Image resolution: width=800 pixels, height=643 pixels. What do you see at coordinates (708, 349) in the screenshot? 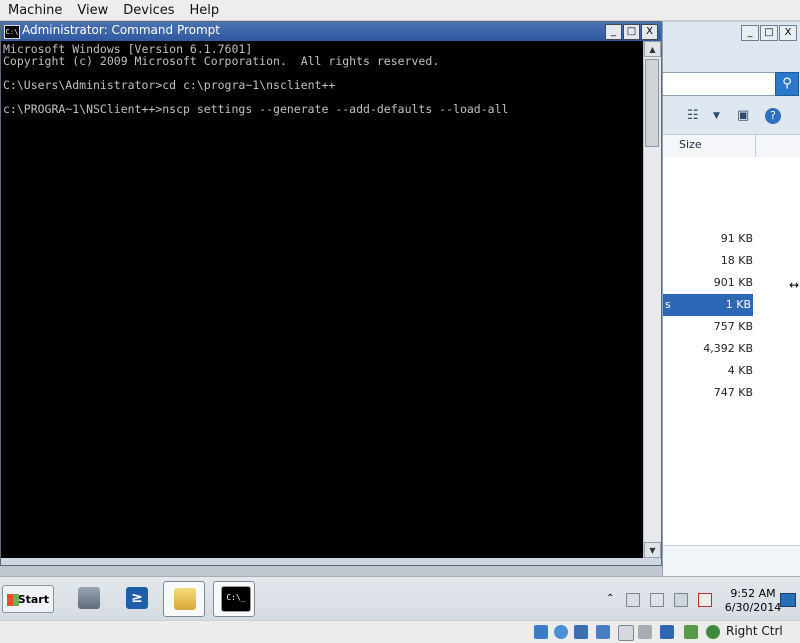
I see `file-row-size: 4,392 KB` at bounding box center [708, 349].